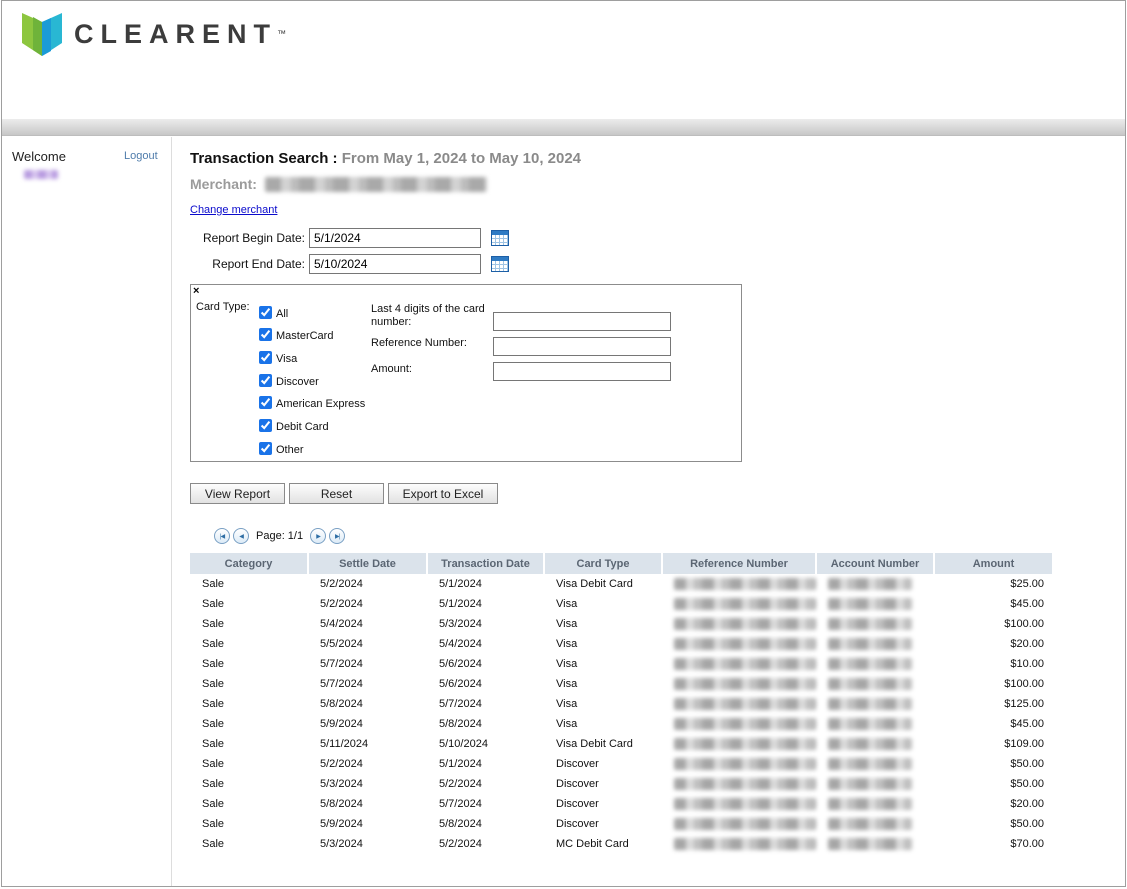 The height and width of the screenshot is (889, 1127). Describe the element at coordinates (1027, 844) in the screenshot. I see `cell-amount: $70.00` at that location.